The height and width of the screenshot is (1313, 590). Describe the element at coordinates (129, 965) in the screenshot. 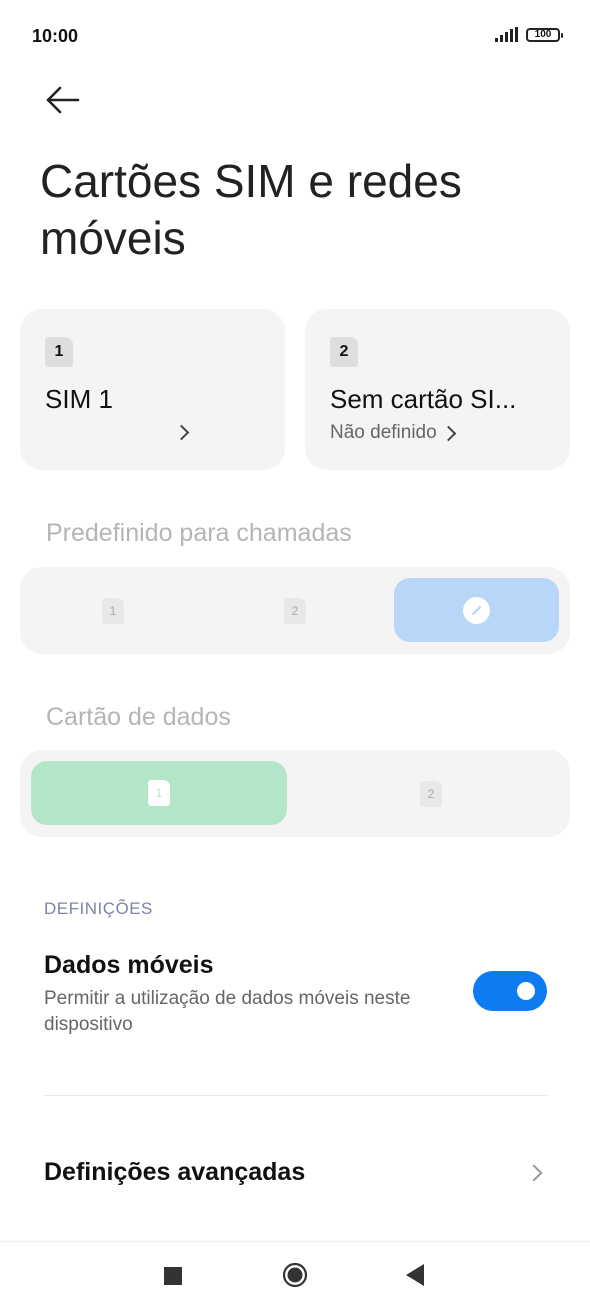

I see `mobile-data-title: Dados móveis` at that location.